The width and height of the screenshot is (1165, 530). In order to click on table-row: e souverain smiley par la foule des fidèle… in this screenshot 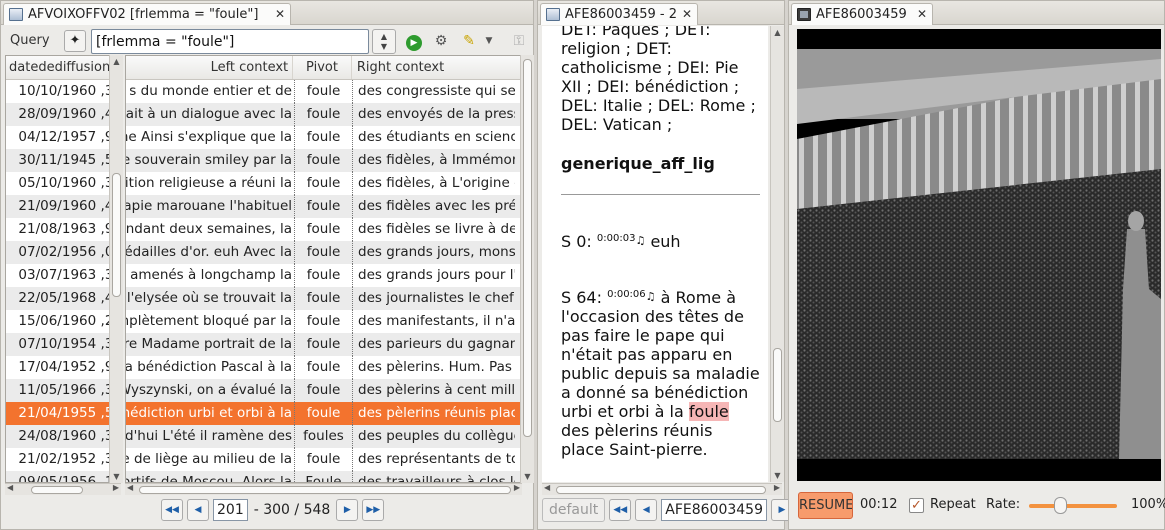, I will do `click(323, 160)`.